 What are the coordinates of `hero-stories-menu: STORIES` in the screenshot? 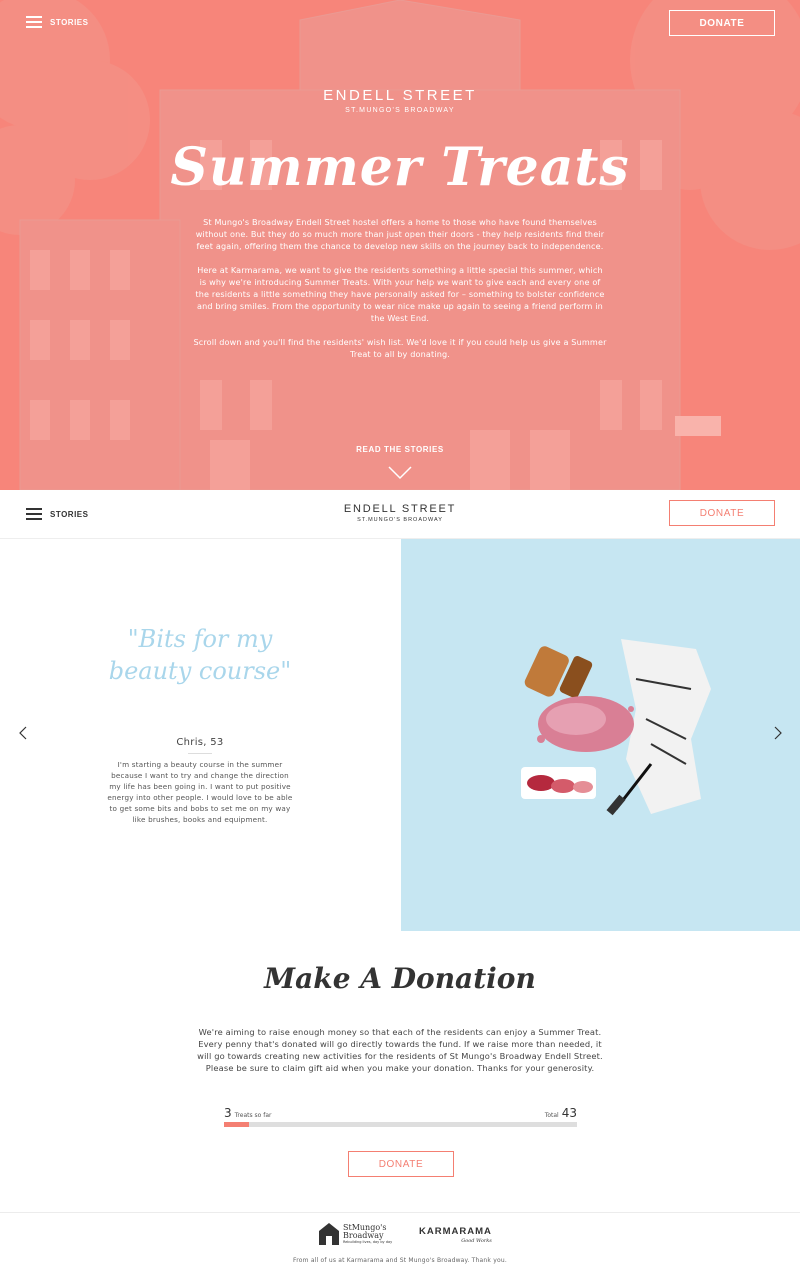 It's located at (57, 22).